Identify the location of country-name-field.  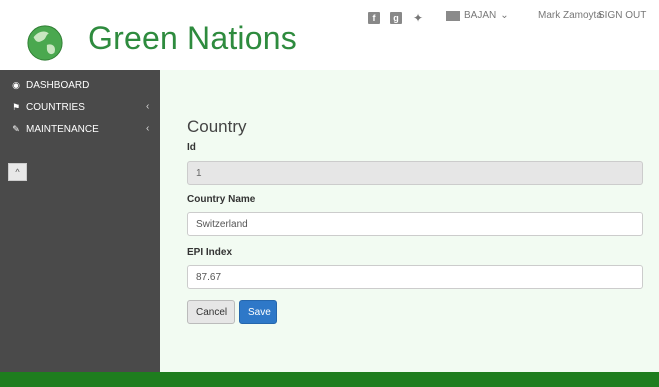
(415, 224).